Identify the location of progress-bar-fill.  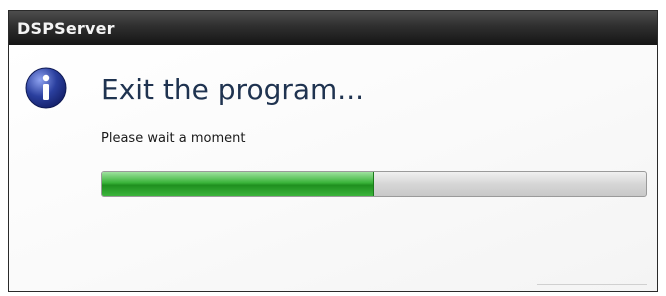
(238, 184).